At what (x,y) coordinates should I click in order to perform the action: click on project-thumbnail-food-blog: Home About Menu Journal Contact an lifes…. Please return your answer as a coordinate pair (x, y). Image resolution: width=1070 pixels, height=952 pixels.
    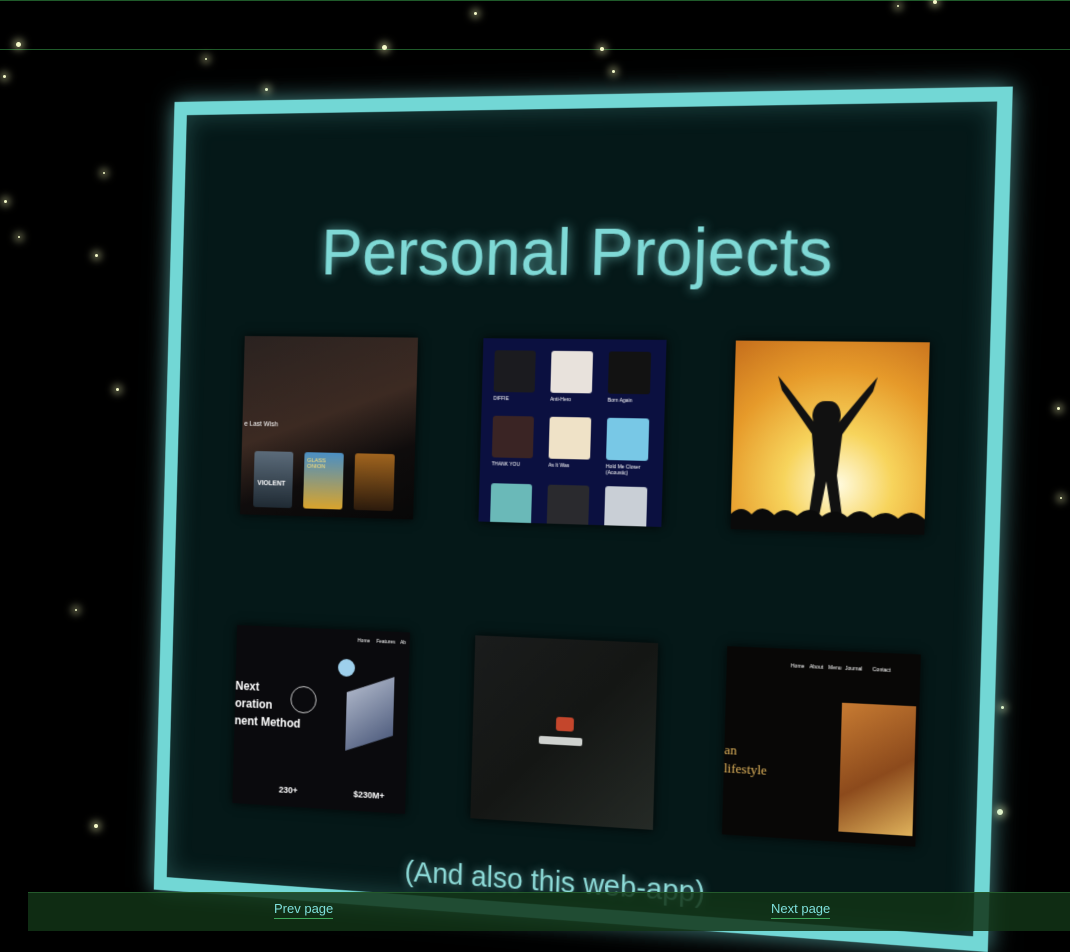
    Looking at the image, I should click on (821, 746).